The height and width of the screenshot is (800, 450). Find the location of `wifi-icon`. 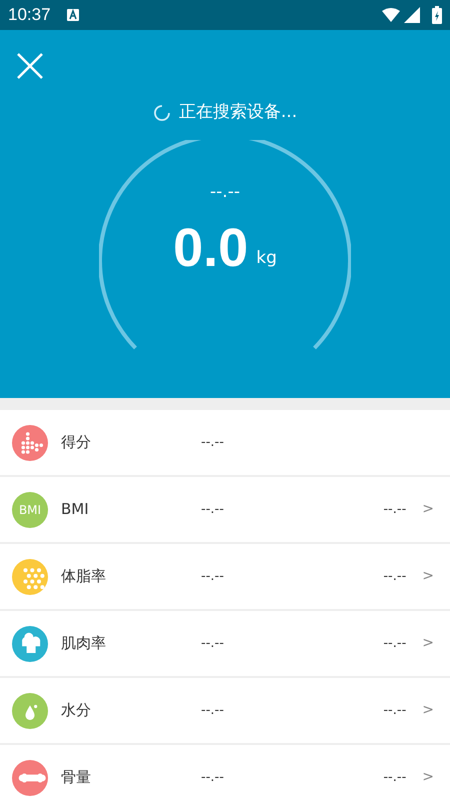

wifi-icon is located at coordinates (391, 15).